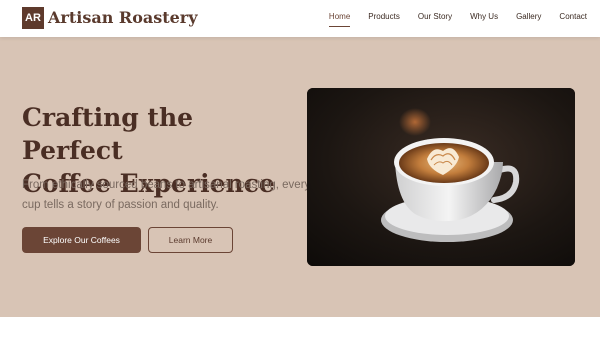 The height and width of the screenshot is (339, 600). What do you see at coordinates (573, 19) in the screenshot?
I see `nav-contact: Contact` at bounding box center [573, 19].